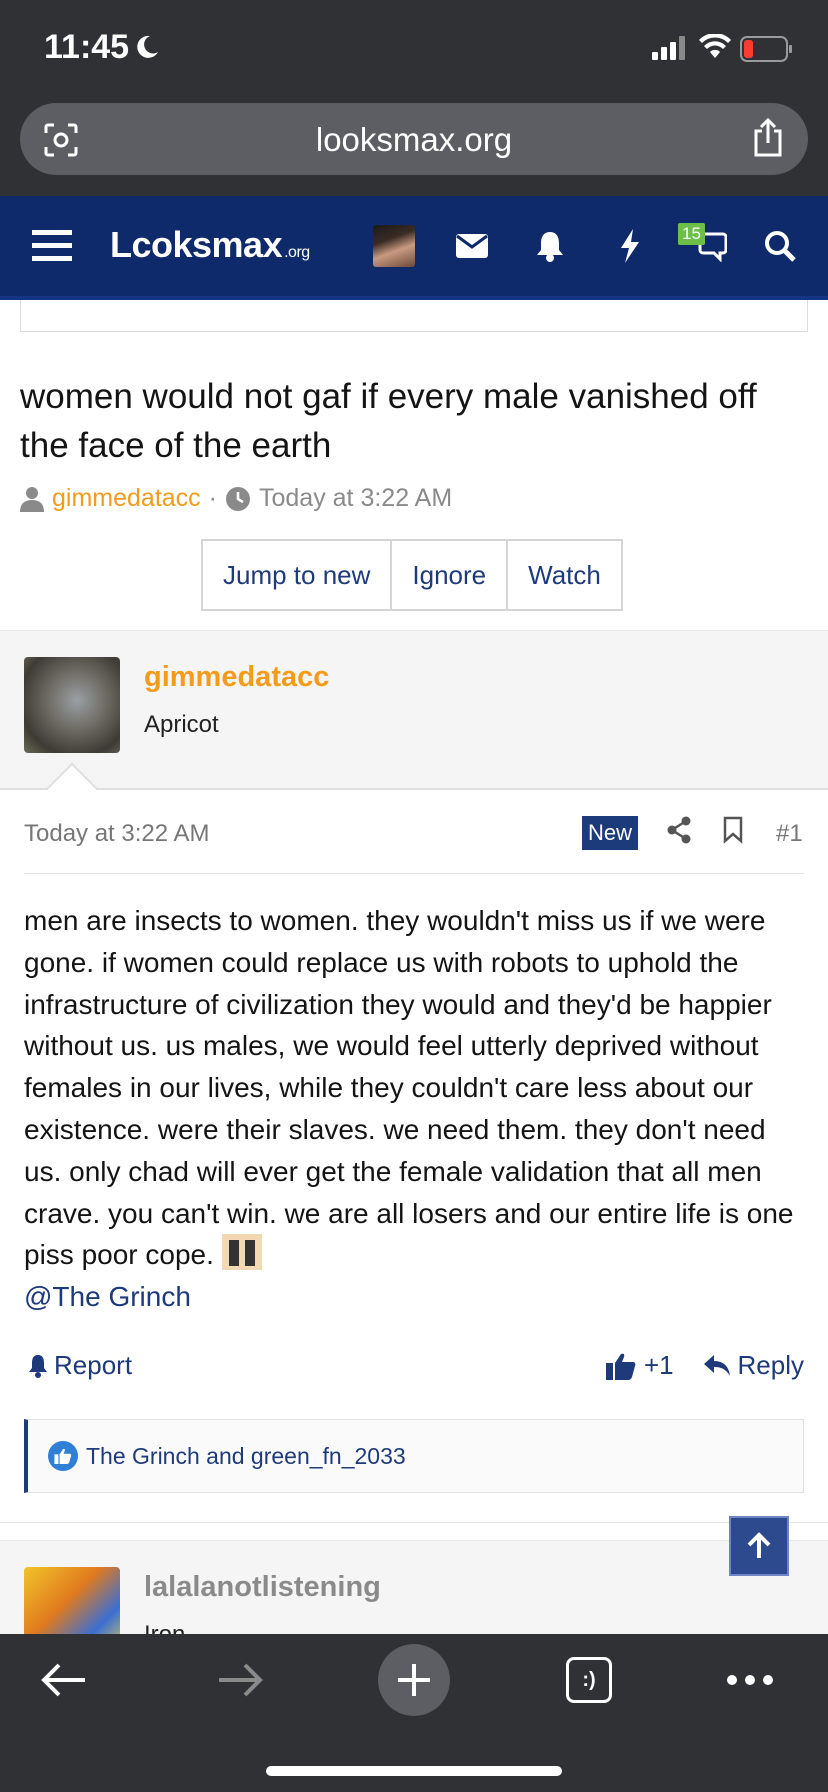 This screenshot has height=1792, width=828. Describe the element at coordinates (708, 246) in the screenshot. I see `conversations-icon` at that location.